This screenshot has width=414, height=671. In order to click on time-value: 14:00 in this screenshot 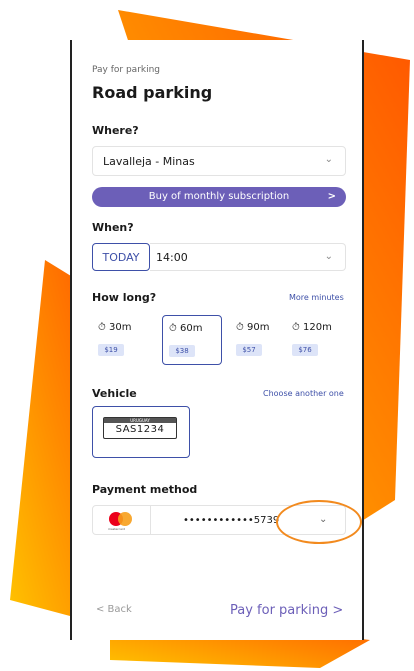, I will do `click(172, 257)`.